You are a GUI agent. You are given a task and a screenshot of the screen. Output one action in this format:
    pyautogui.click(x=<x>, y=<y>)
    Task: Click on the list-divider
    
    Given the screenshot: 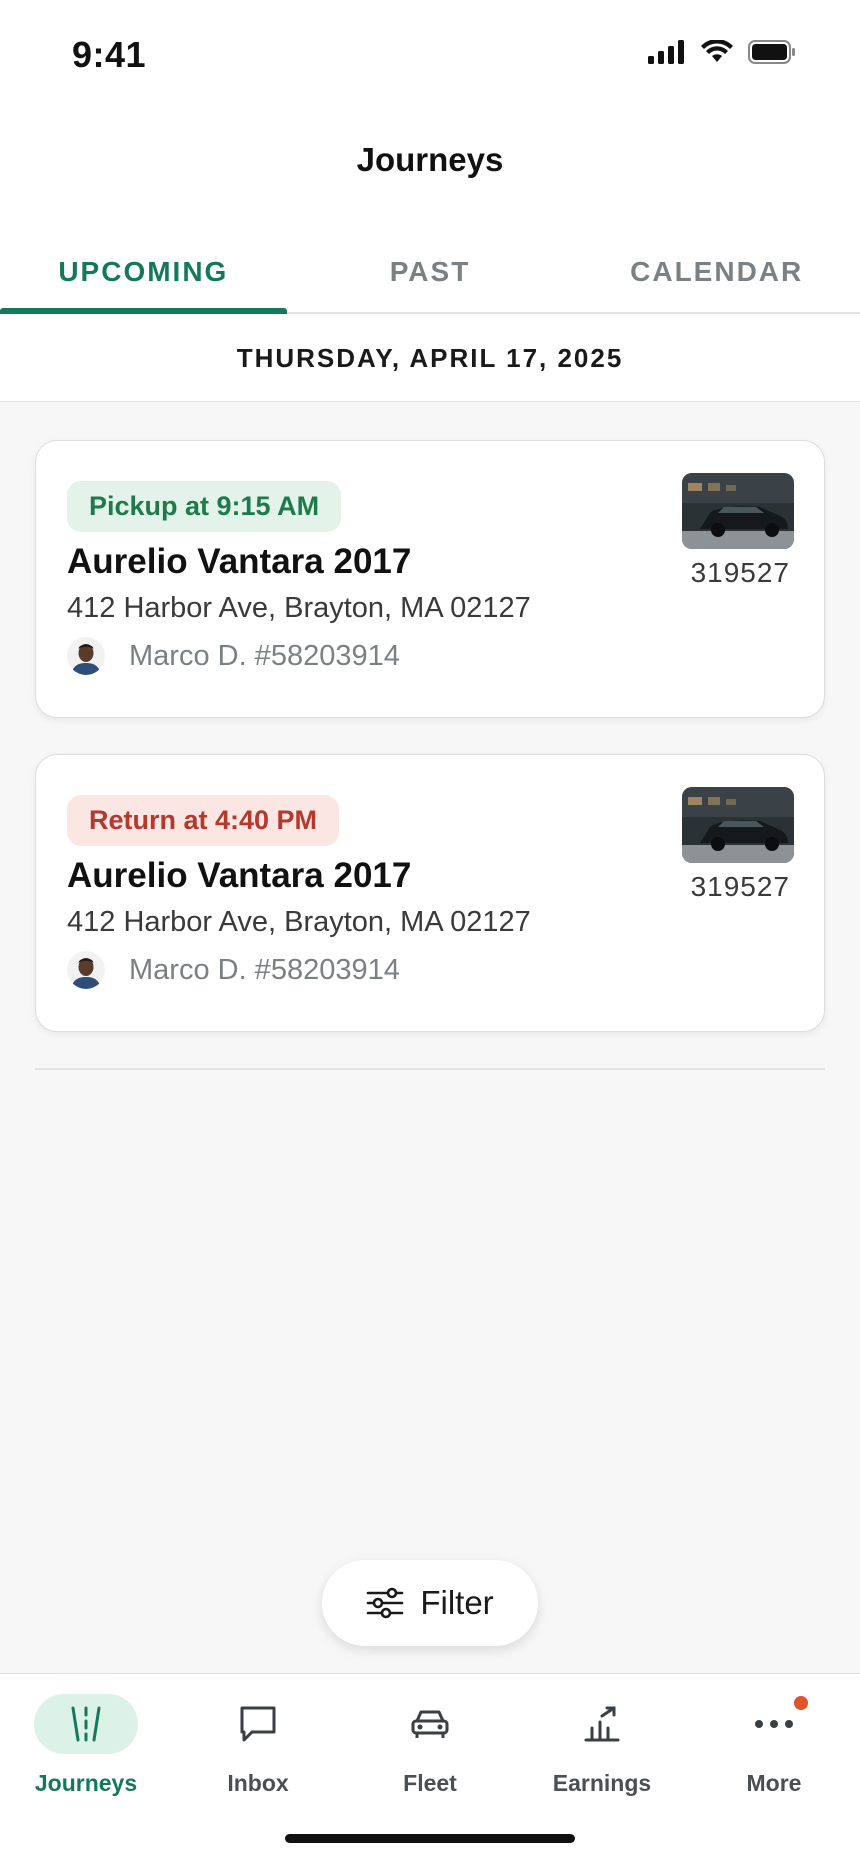 What is the action you would take?
    pyautogui.click(x=430, y=1069)
    